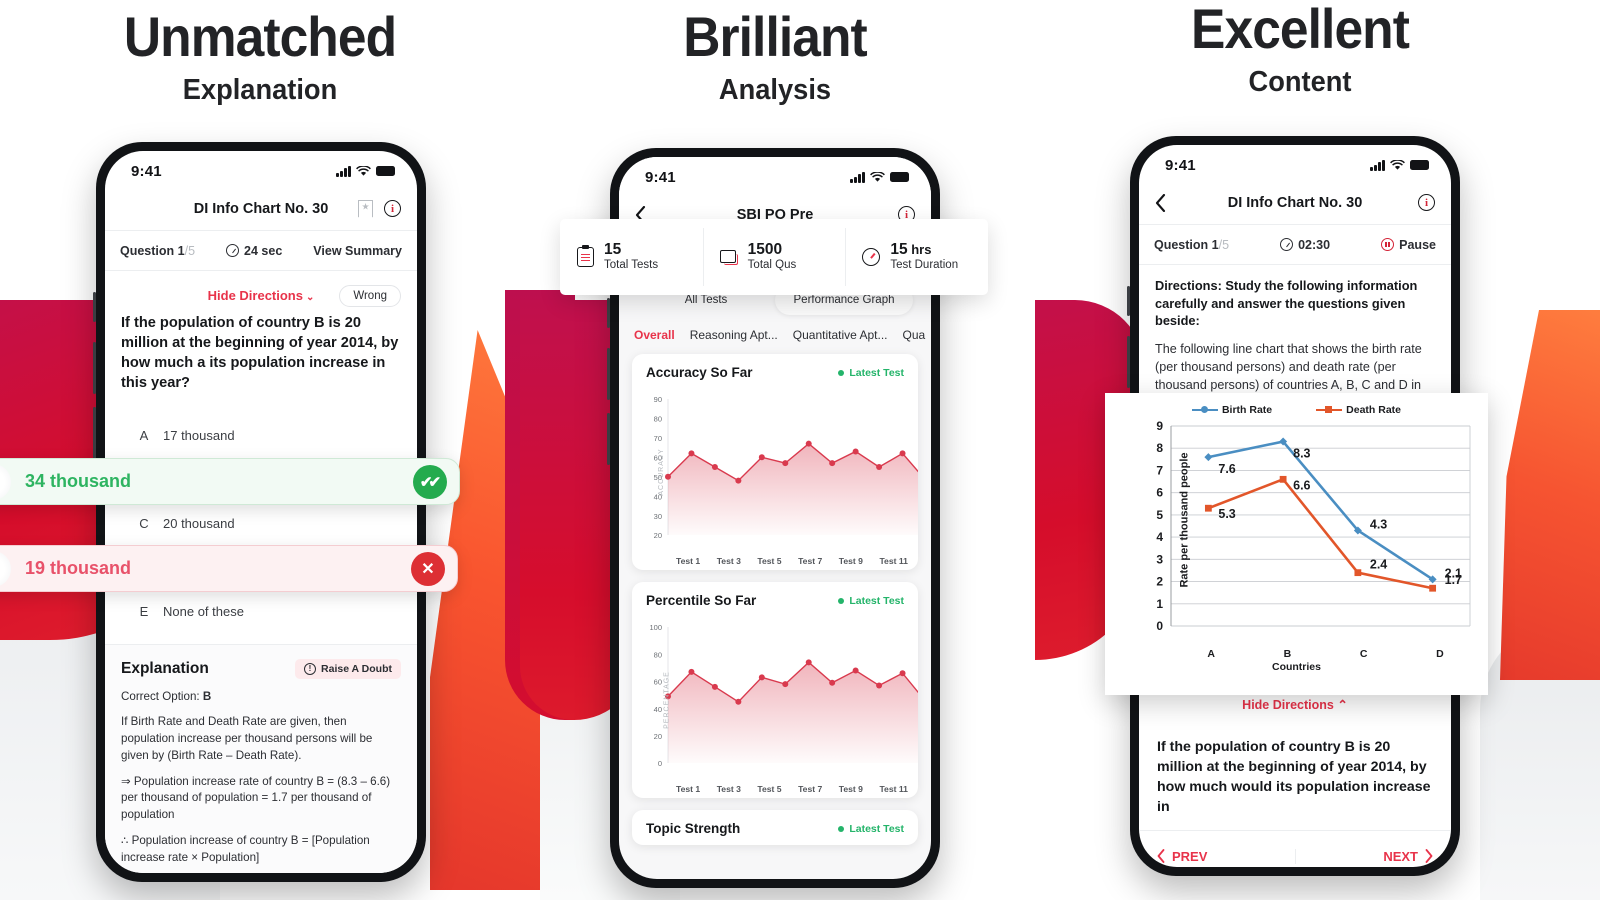  I want to click on chart-card-topic-strength: Topic Strength Latest Test, so click(775, 827).